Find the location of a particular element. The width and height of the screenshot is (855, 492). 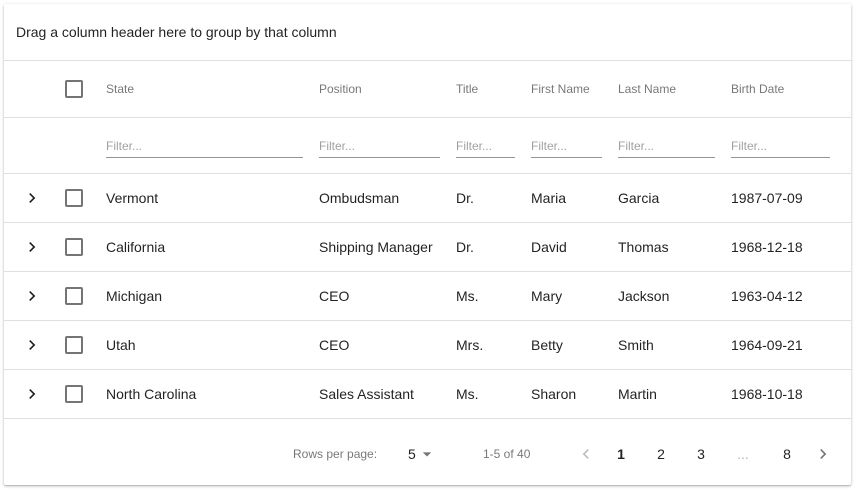

table-row: Michigan CEO Ms. Mary Jackson 1963-04-12 is located at coordinates (427, 296).